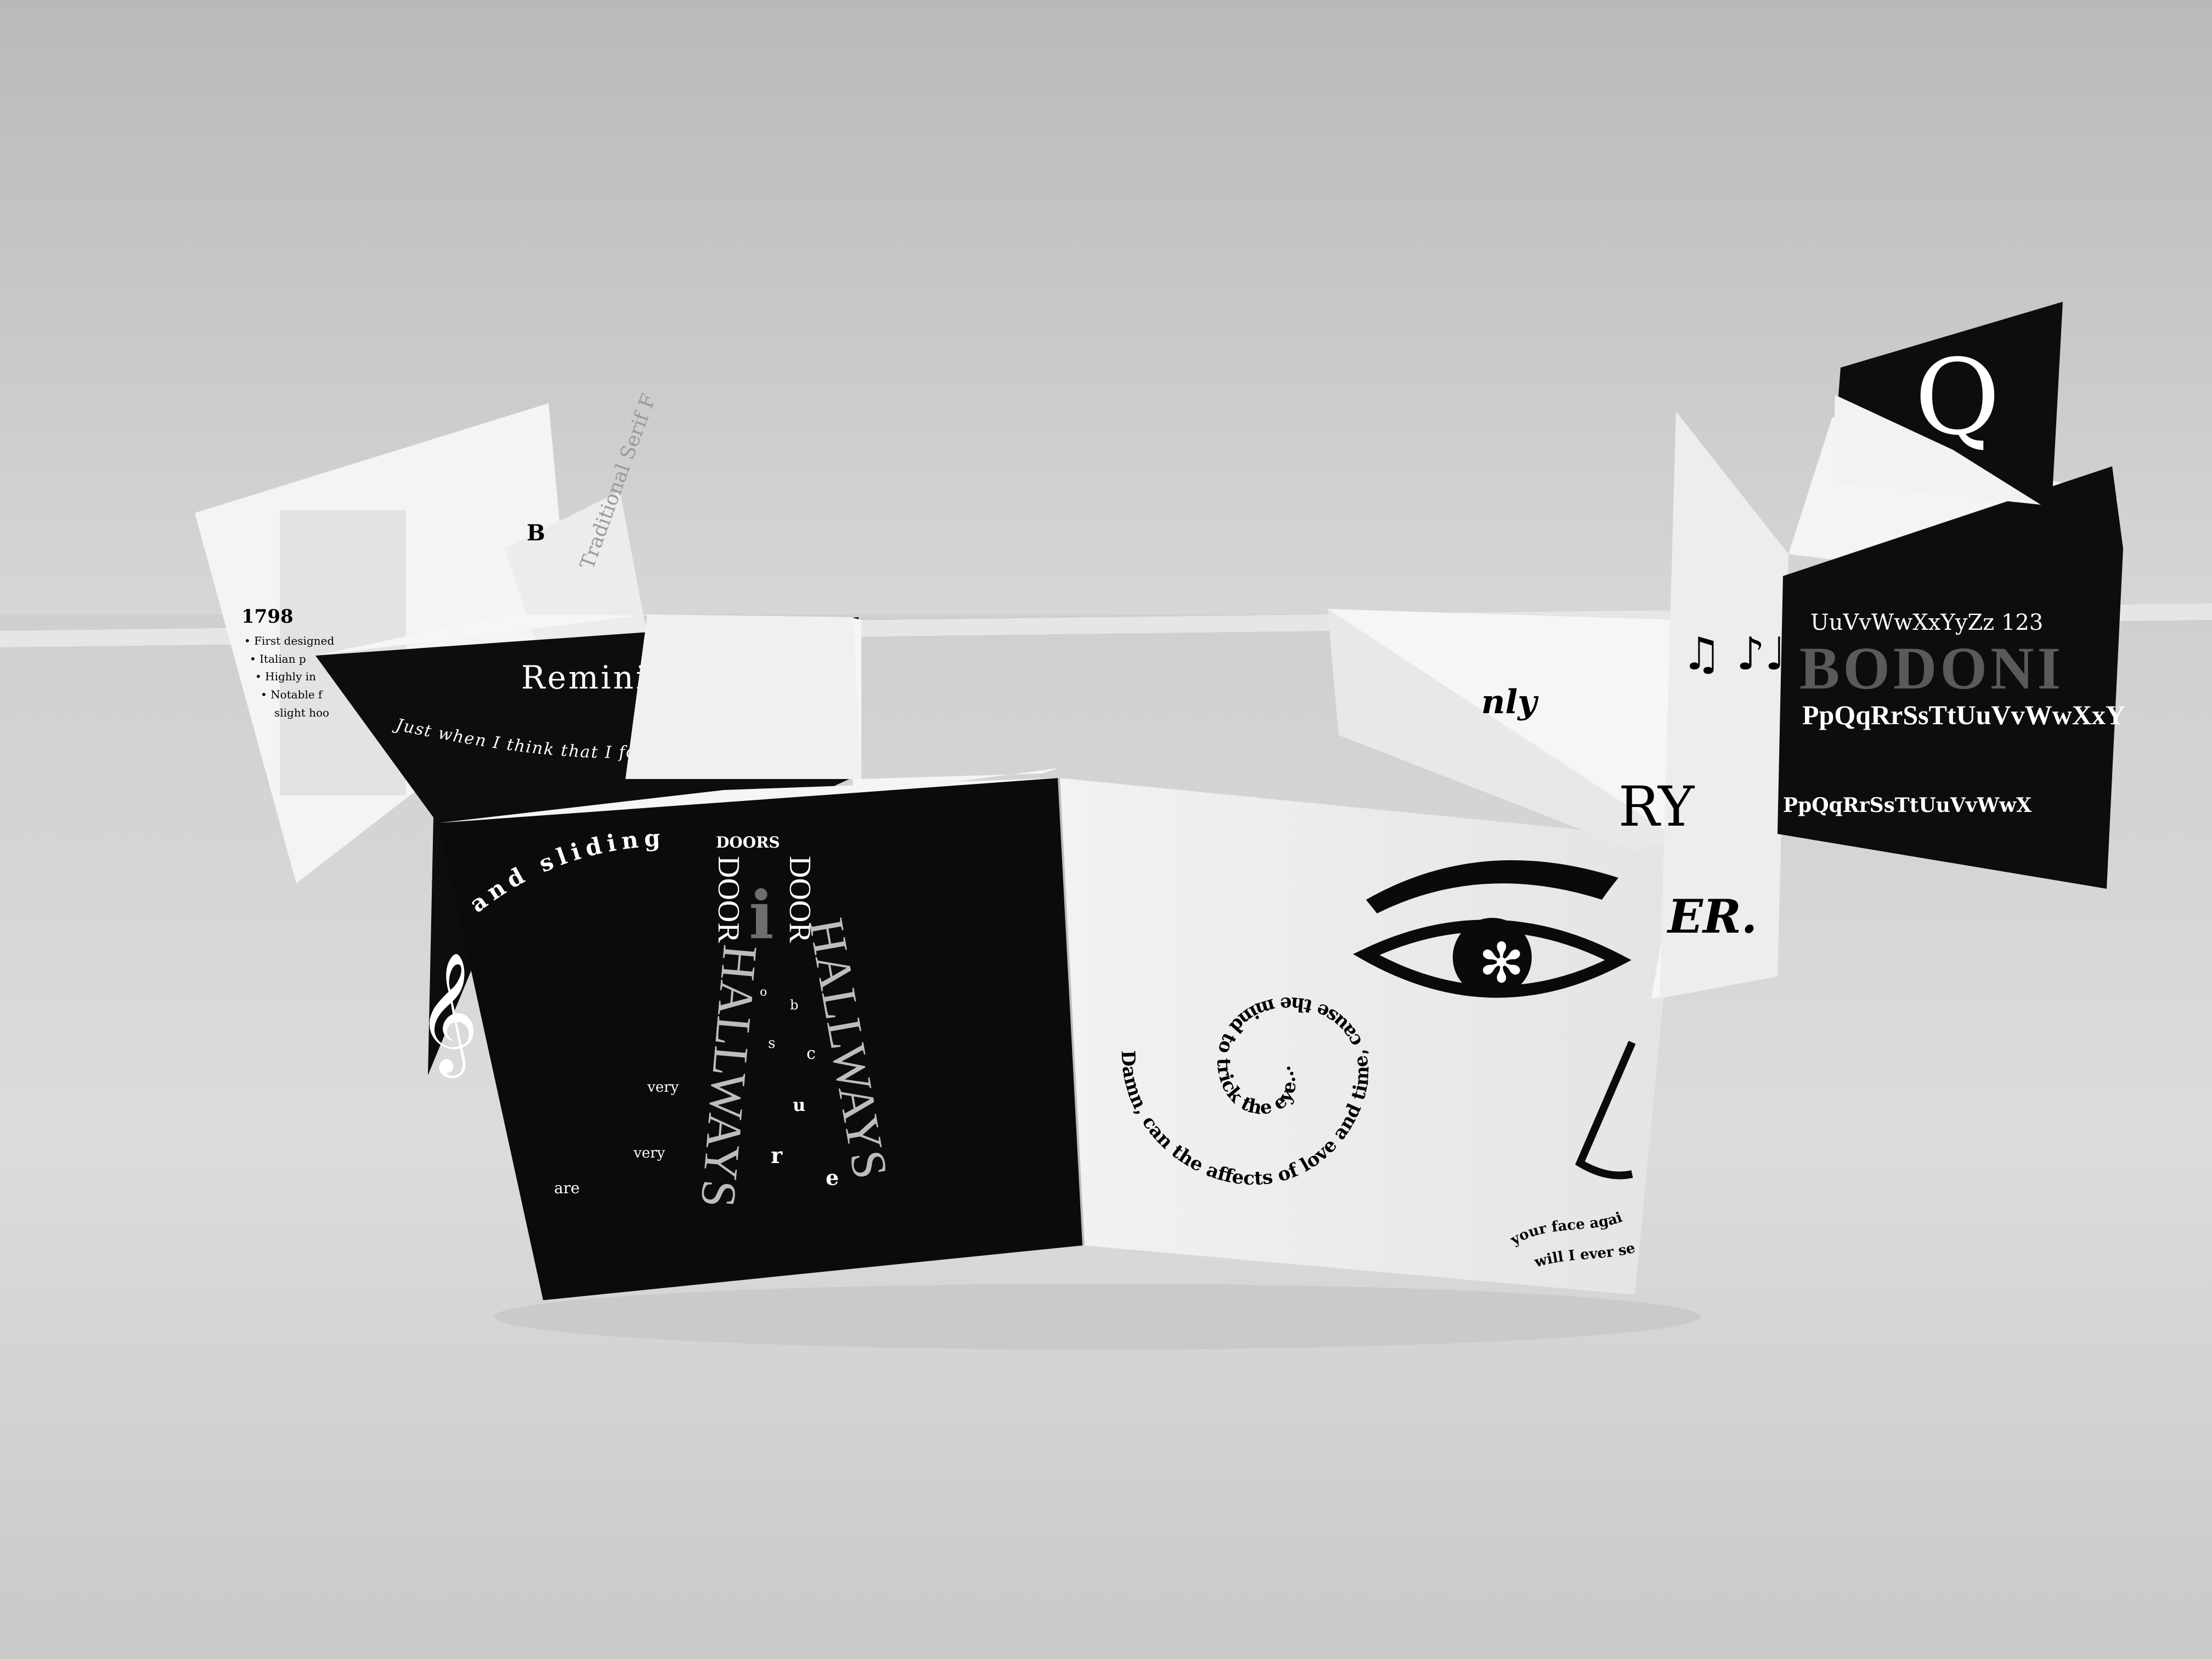 Image resolution: width=2212 pixels, height=1659 pixels. Describe the element at coordinates (761, 916) in the screenshot. I see `center-letter: i` at that location.